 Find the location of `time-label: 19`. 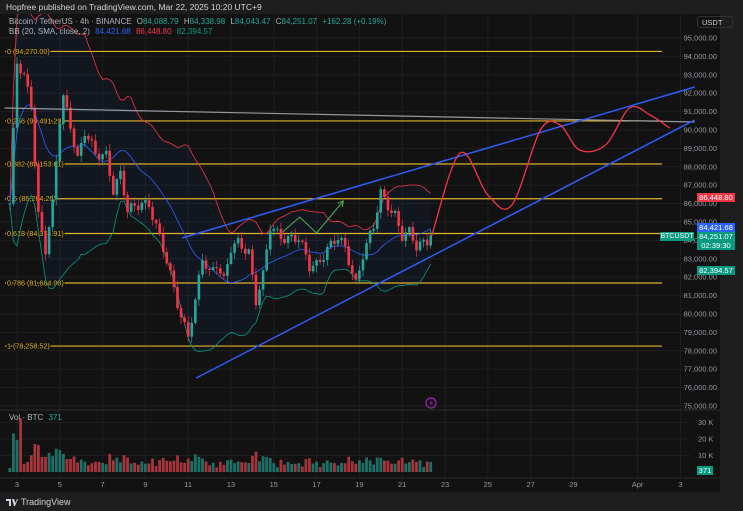

time-label: 19 is located at coordinates (359, 484).